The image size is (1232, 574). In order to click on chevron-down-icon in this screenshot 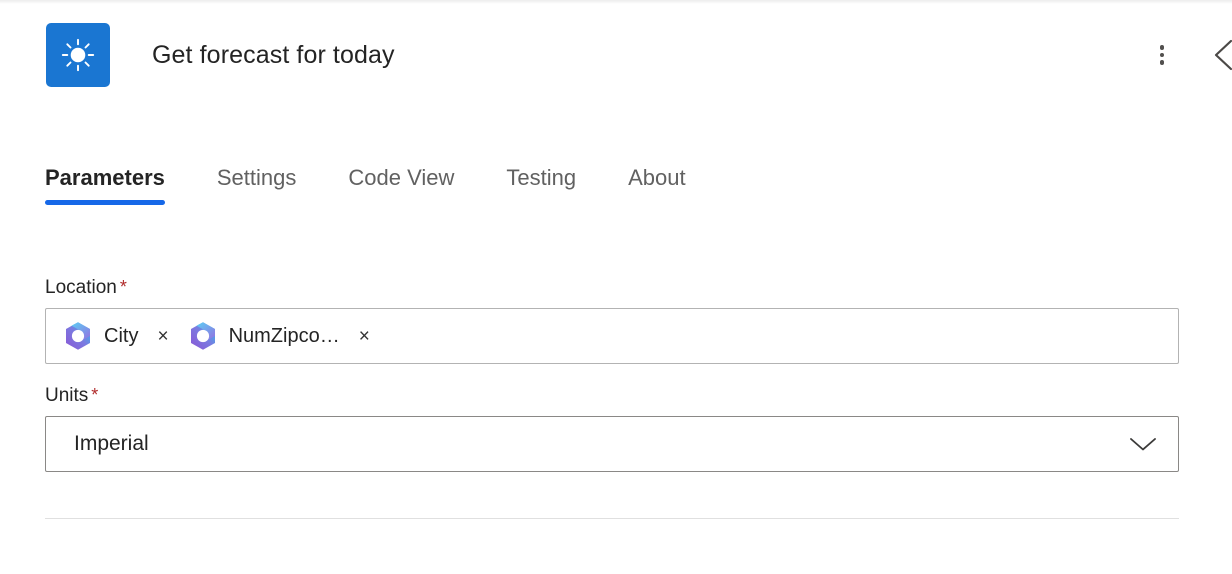, I will do `click(1143, 444)`.